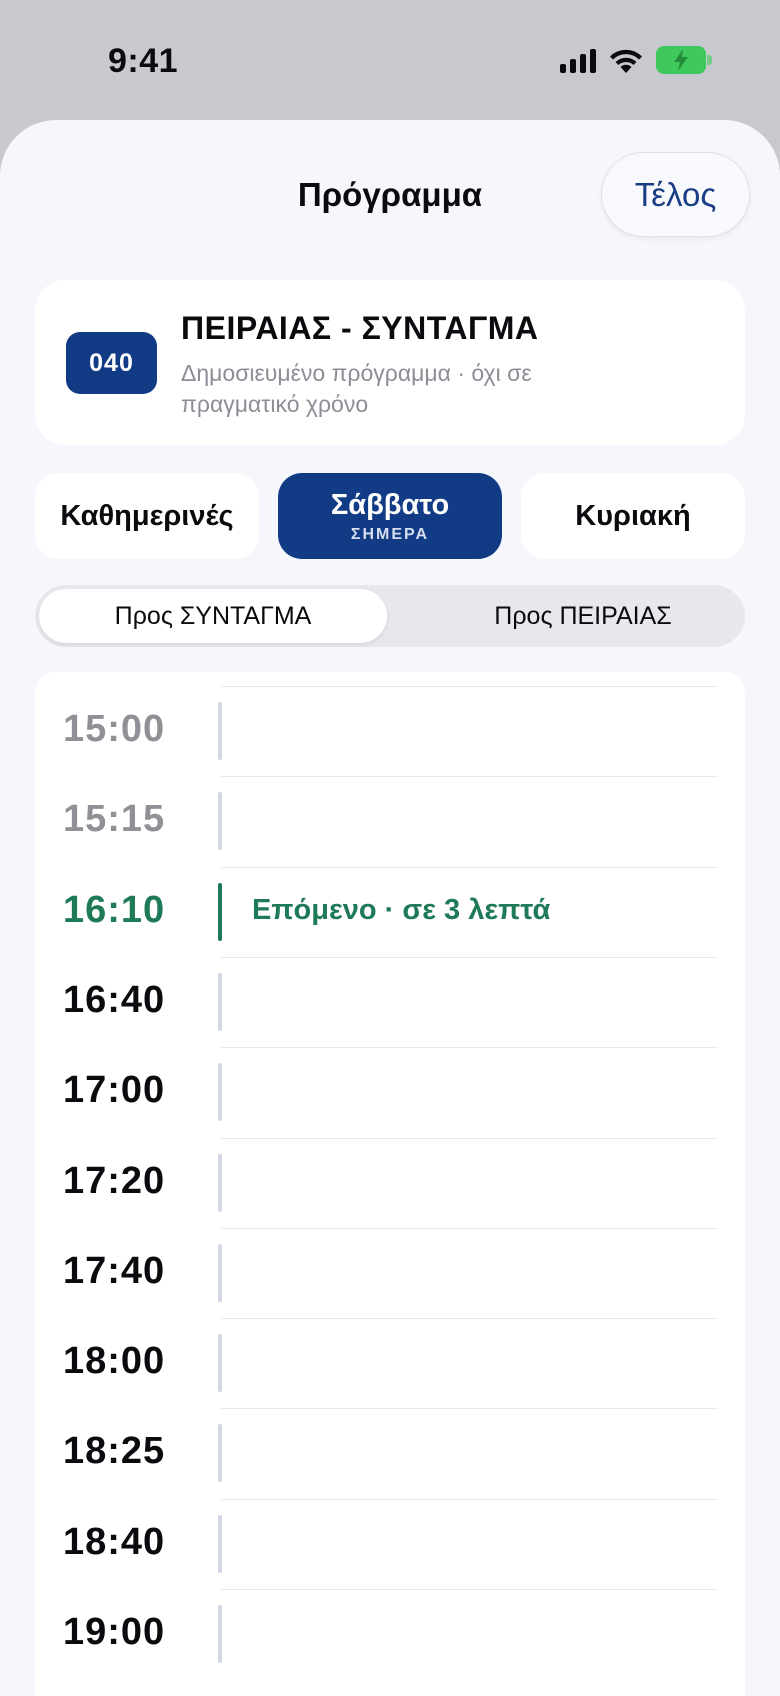 This screenshot has height=1696, width=780. I want to click on tab-sunday-label: Κυριακή, so click(633, 515).